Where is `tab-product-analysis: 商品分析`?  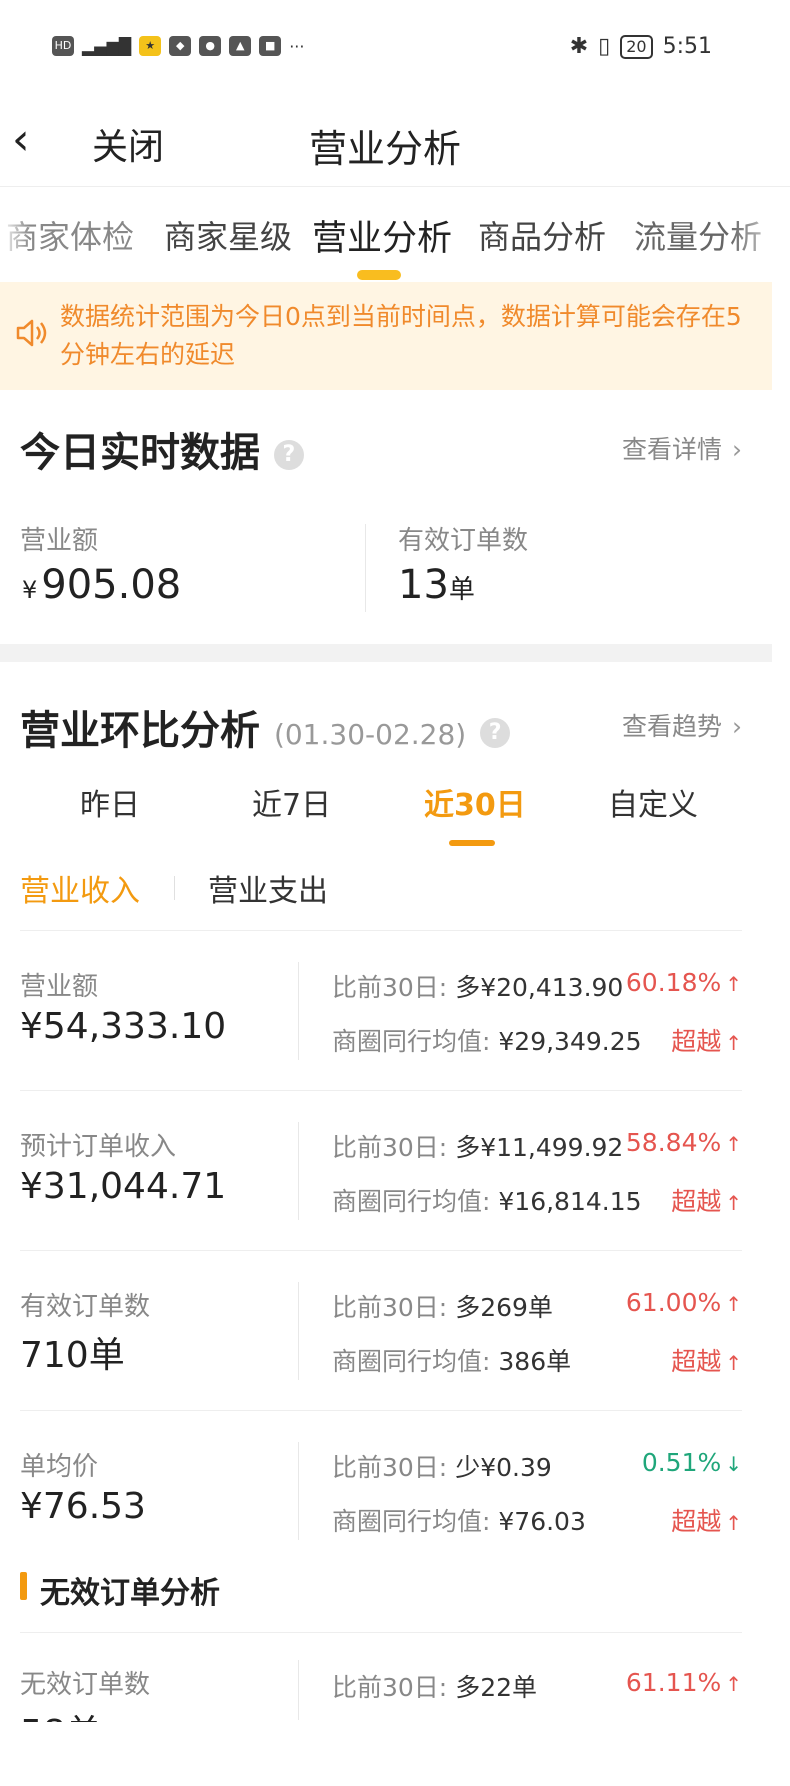 tab-product-analysis: 商品分析 is located at coordinates (542, 235).